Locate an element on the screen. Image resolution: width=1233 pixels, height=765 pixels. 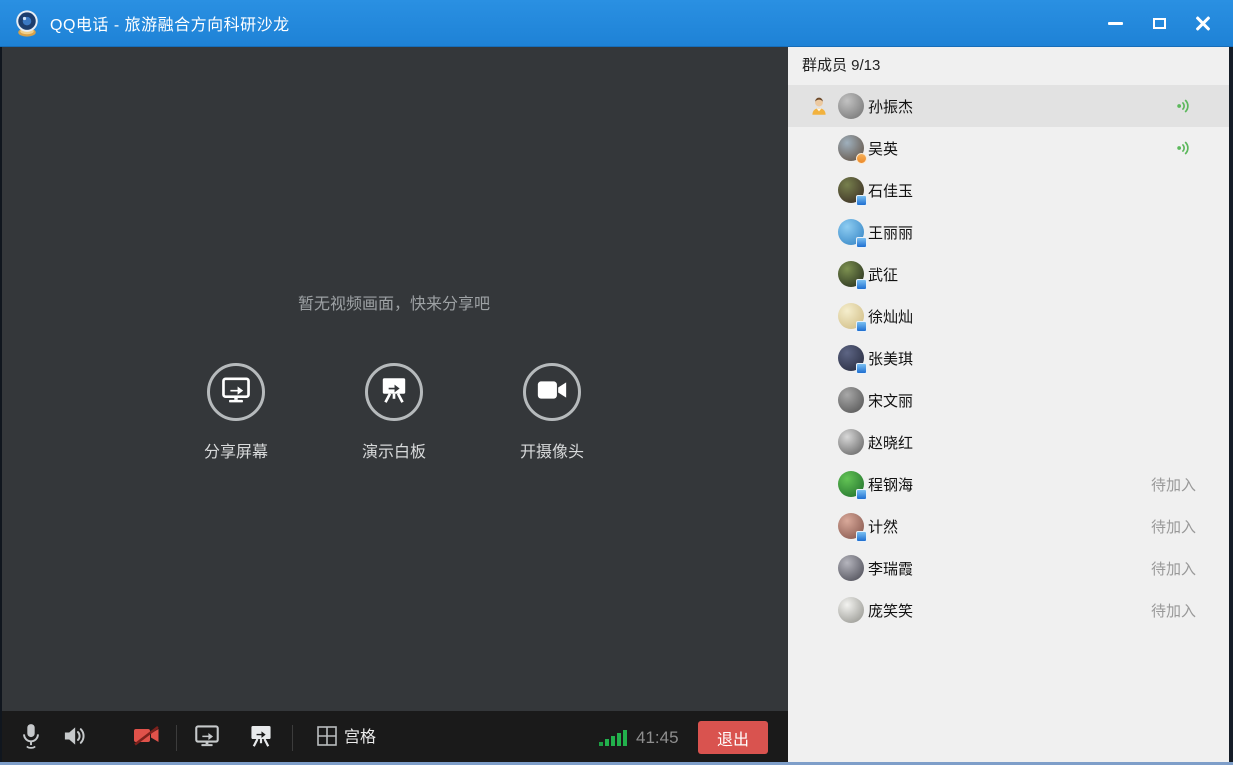
speaker-icon is located at coordinates (74, 738).